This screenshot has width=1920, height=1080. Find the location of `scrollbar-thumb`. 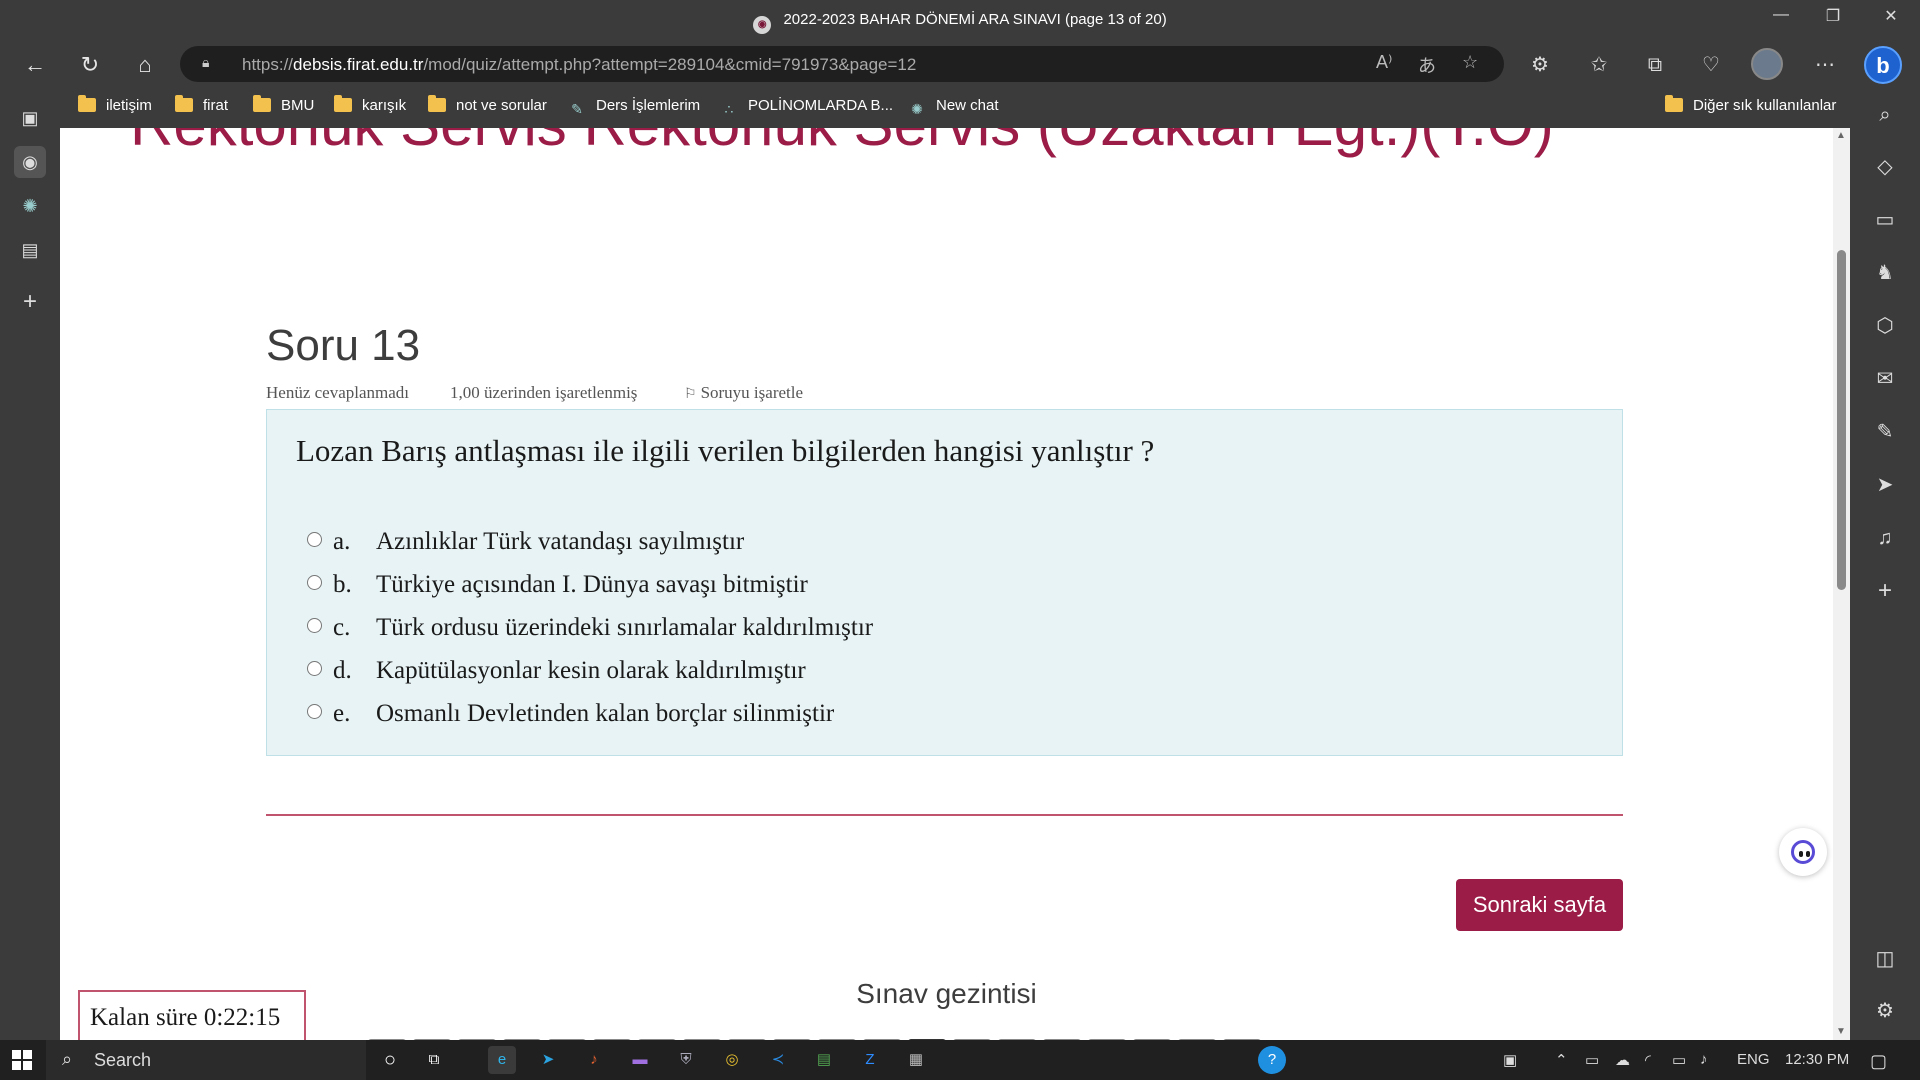

scrollbar-thumb is located at coordinates (1841, 420).